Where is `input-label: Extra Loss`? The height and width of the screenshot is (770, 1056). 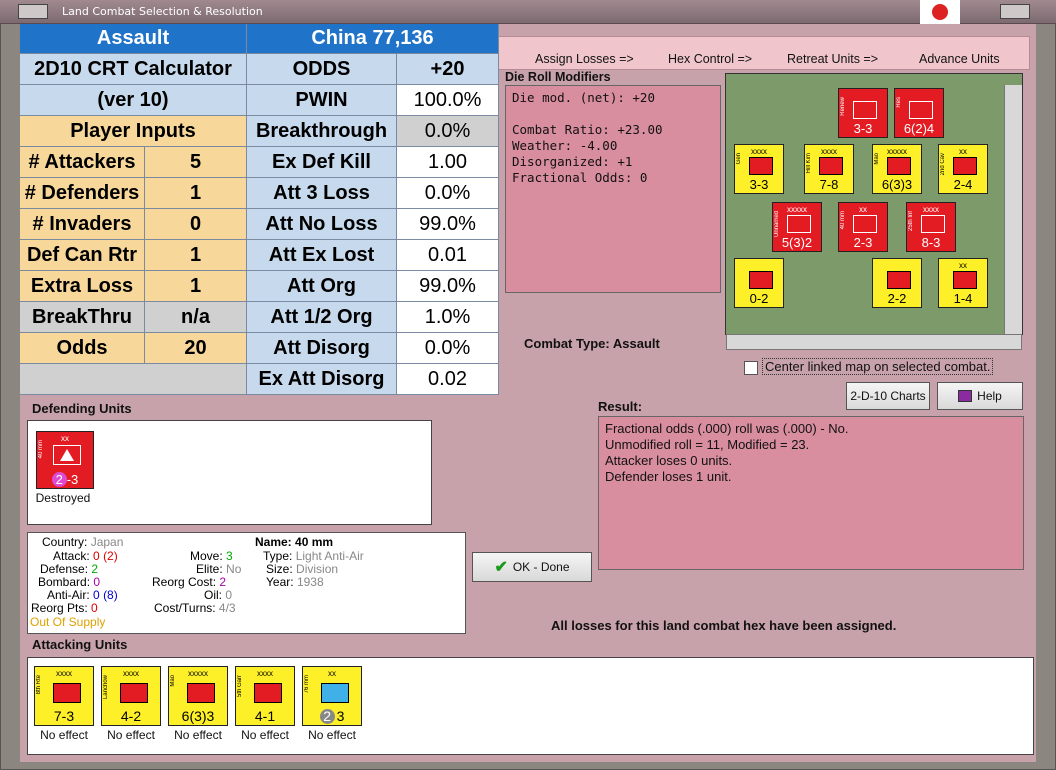
input-label: Extra Loss is located at coordinates (82, 286).